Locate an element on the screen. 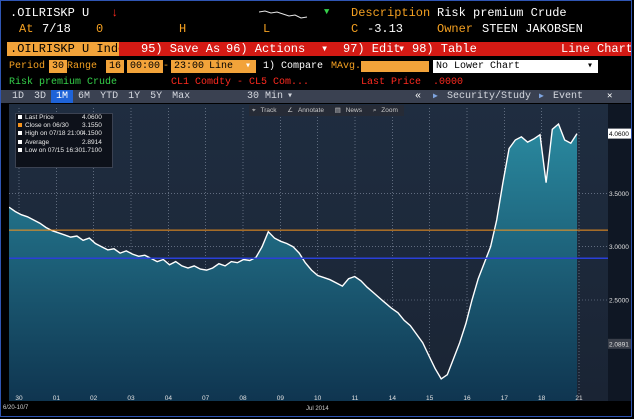 The image size is (634, 419). y-axis-background is located at coordinates (619, 252).